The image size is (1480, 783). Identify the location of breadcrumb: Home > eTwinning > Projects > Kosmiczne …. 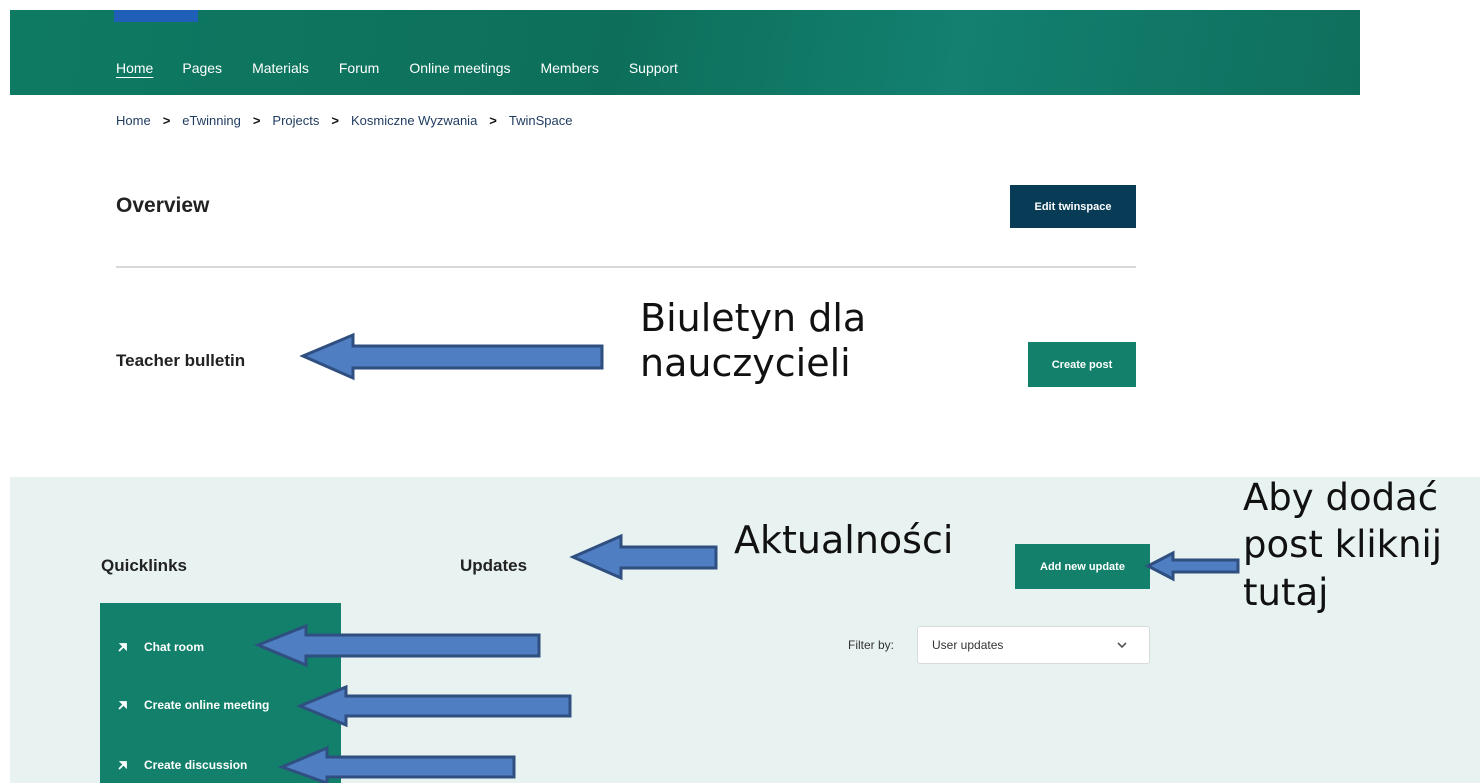
(344, 120).